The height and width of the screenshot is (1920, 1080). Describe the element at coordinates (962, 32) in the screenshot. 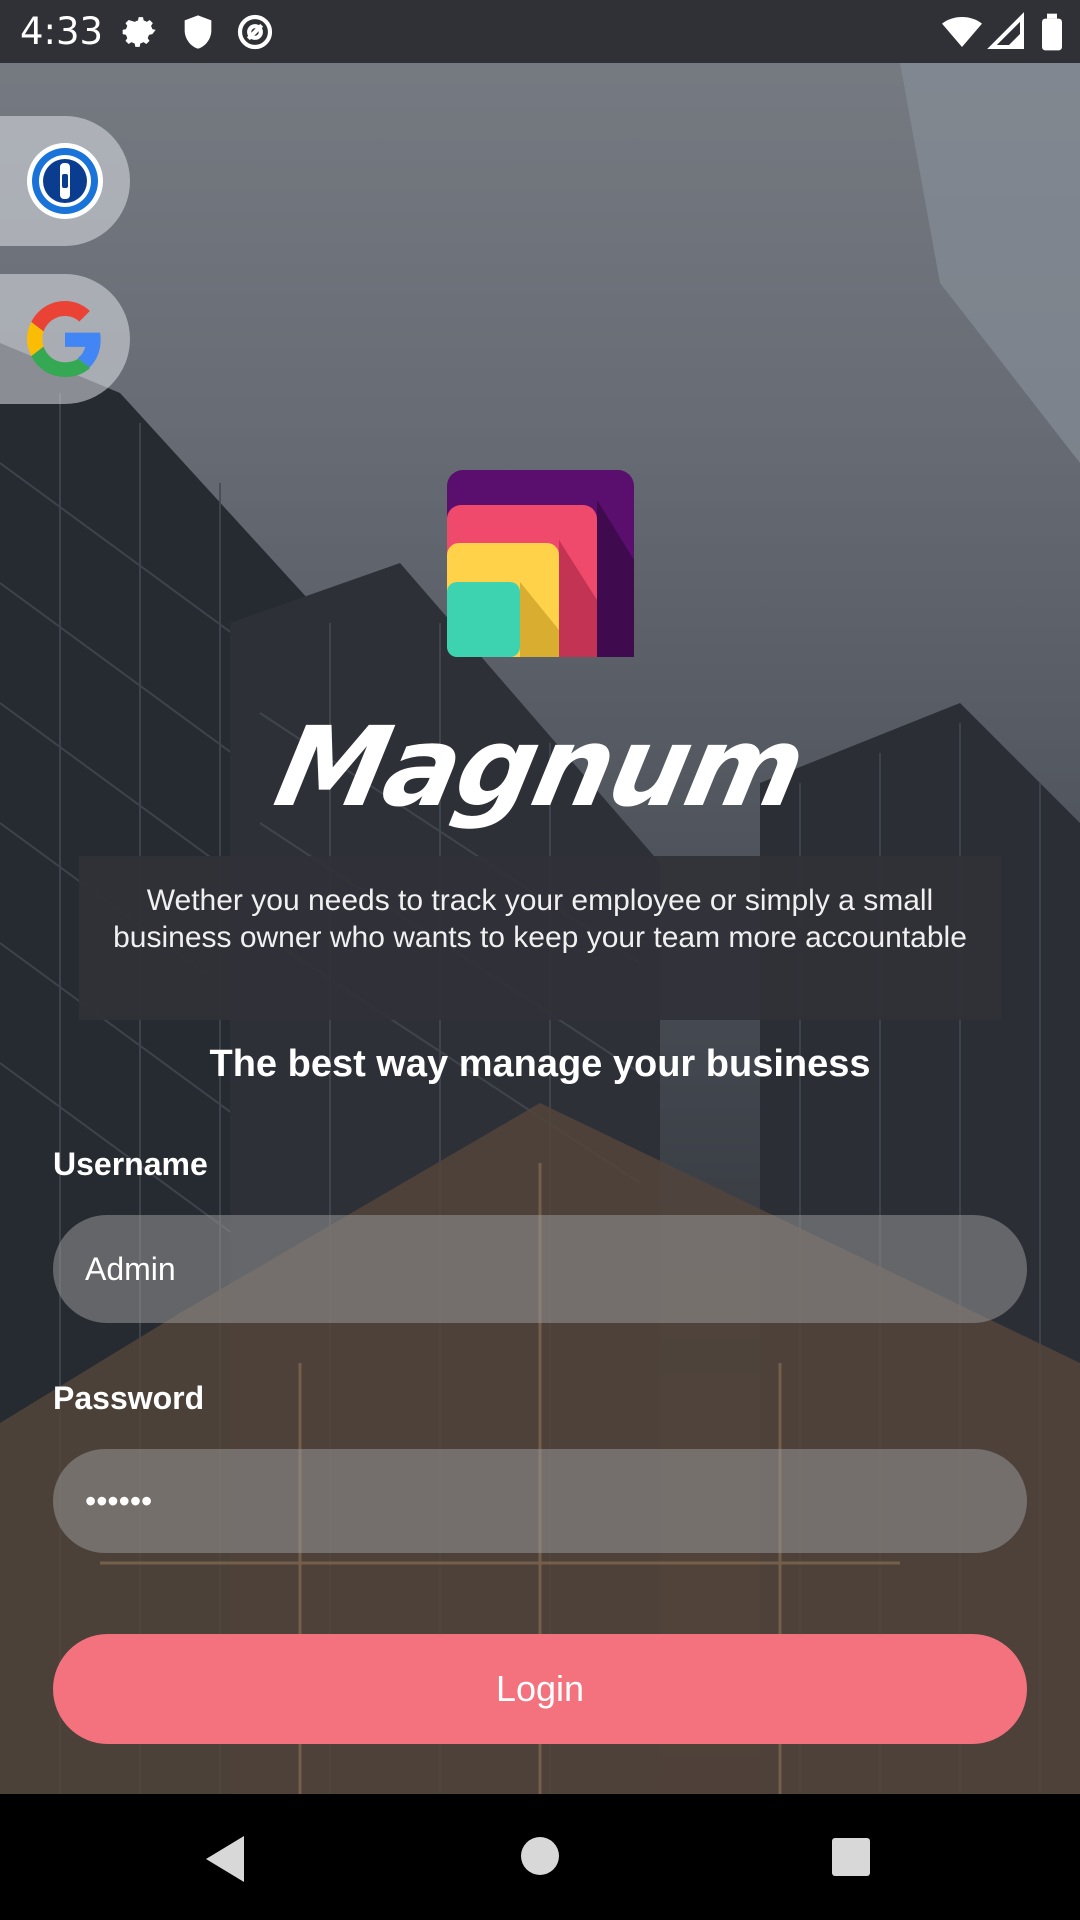

I see `wifi-icon` at that location.